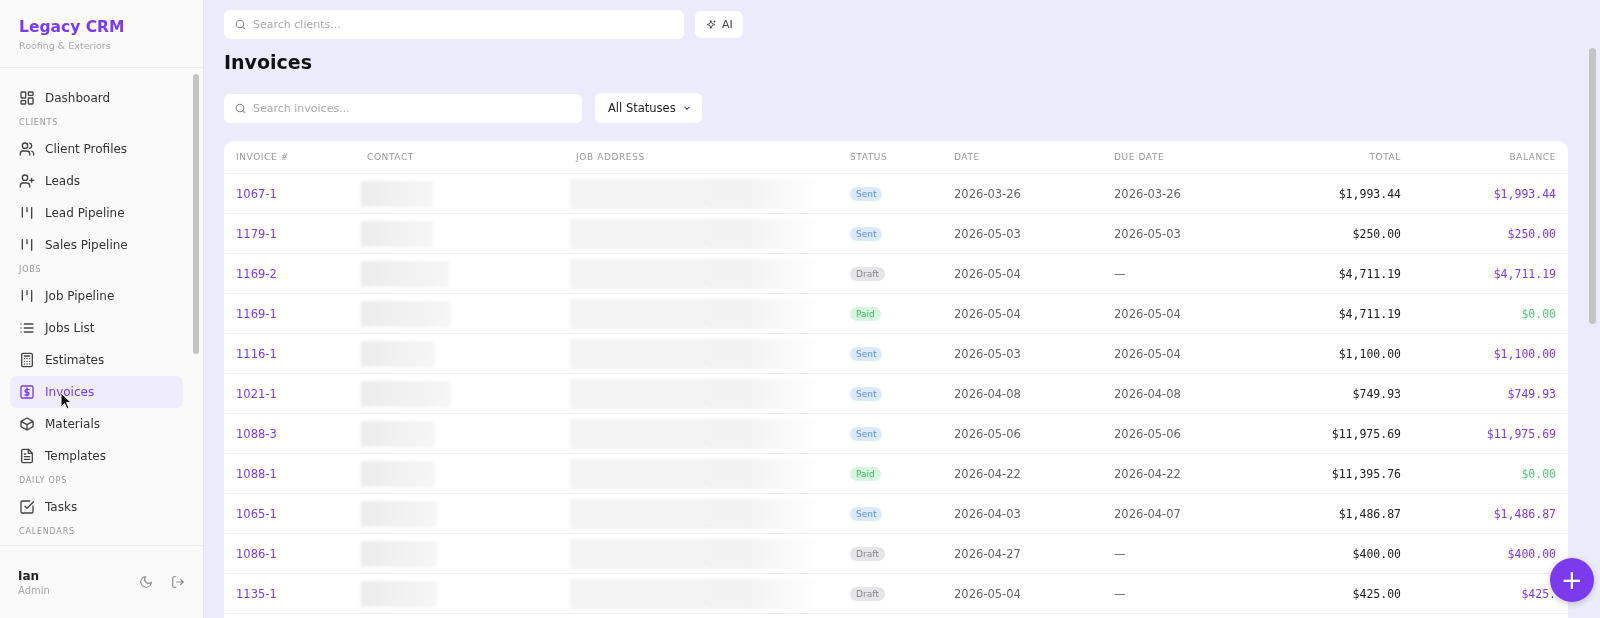 The image size is (1600, 618). What do you see at coordinates (146, 582) in the screenshot?
I see `moon-icon` at bounding box center [146, 582].